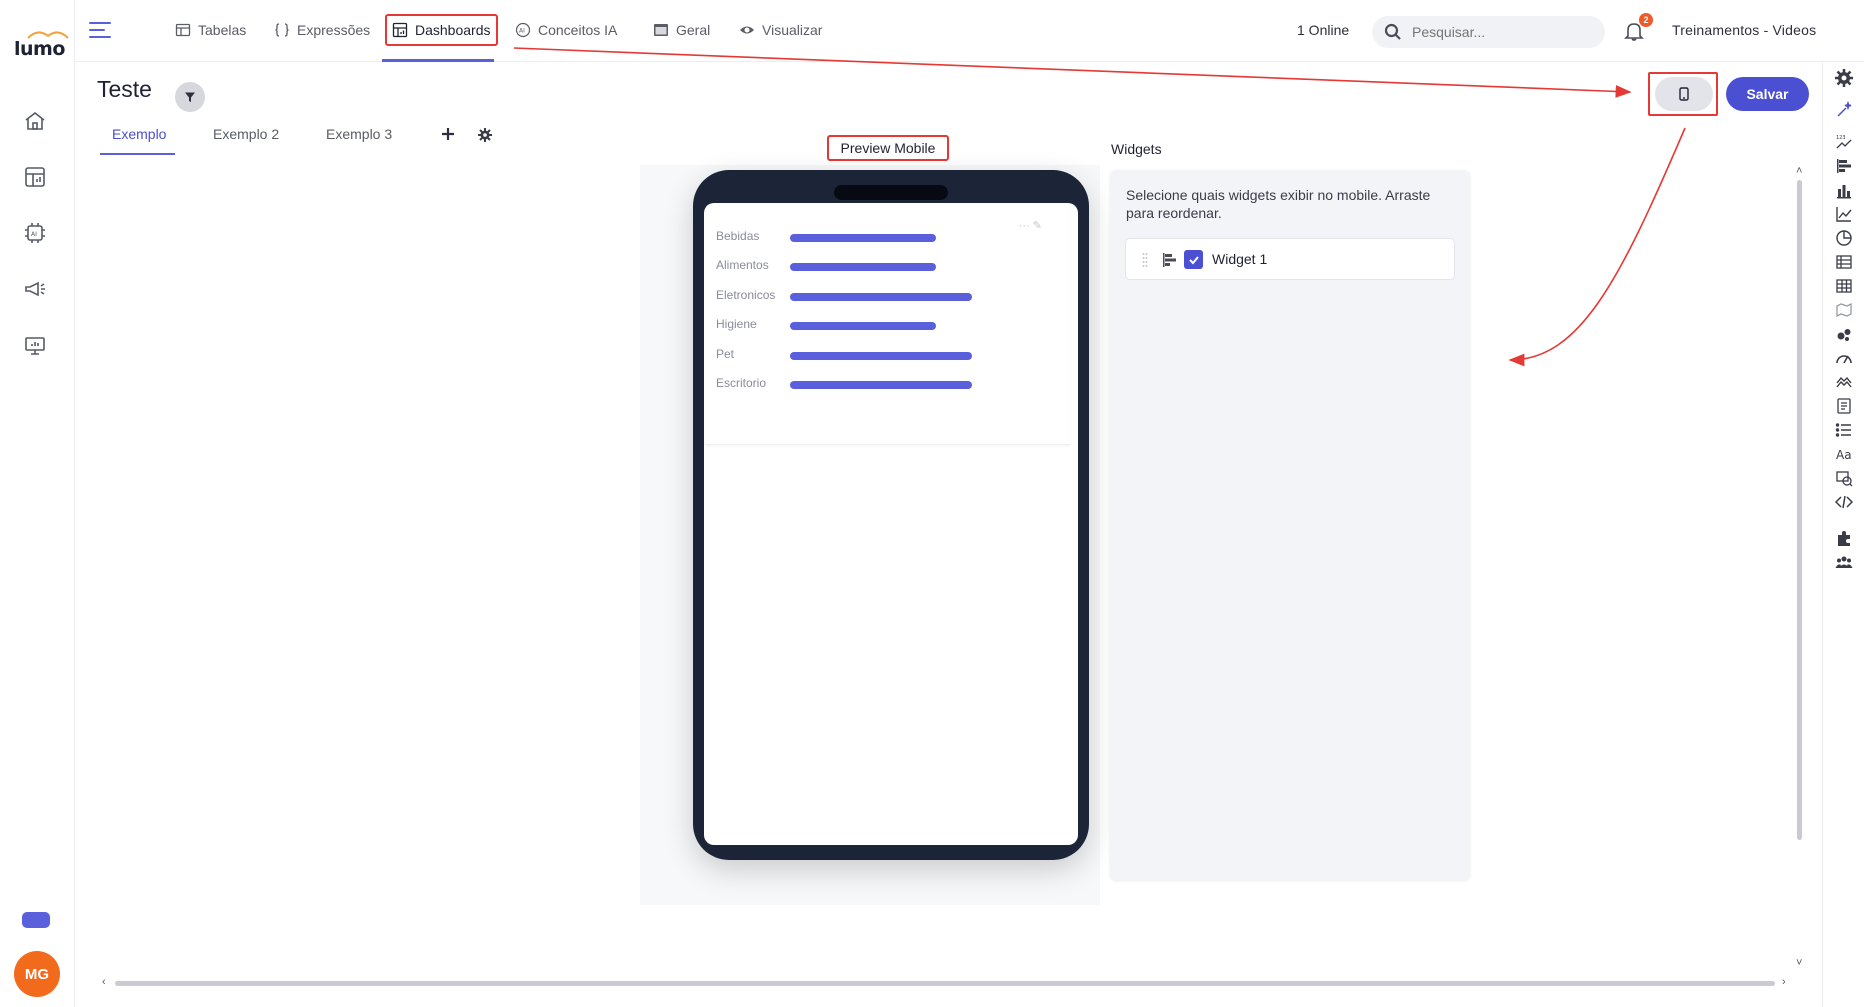 The image size is (1864, 1007). What do you see at coordinates (741, 383) in the screenshot?
I see `bar-label: Escritorio` at bounding box center [741, 383].